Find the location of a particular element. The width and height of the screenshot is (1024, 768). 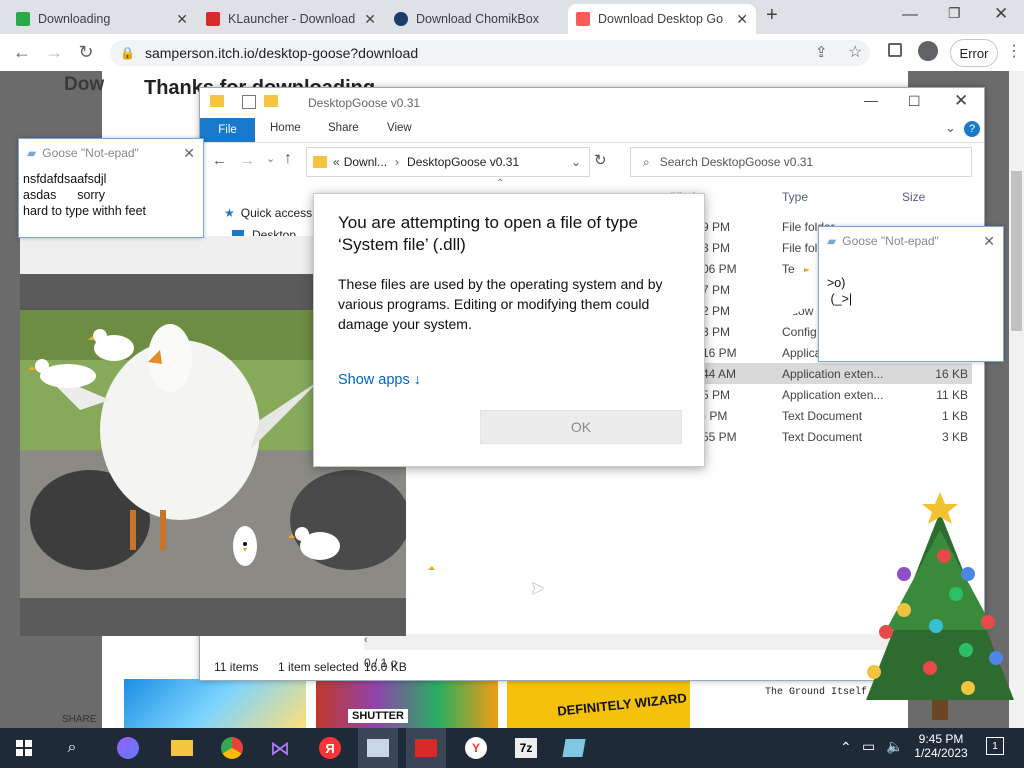

notepad-app-icon is located at coordinates (574, 748).